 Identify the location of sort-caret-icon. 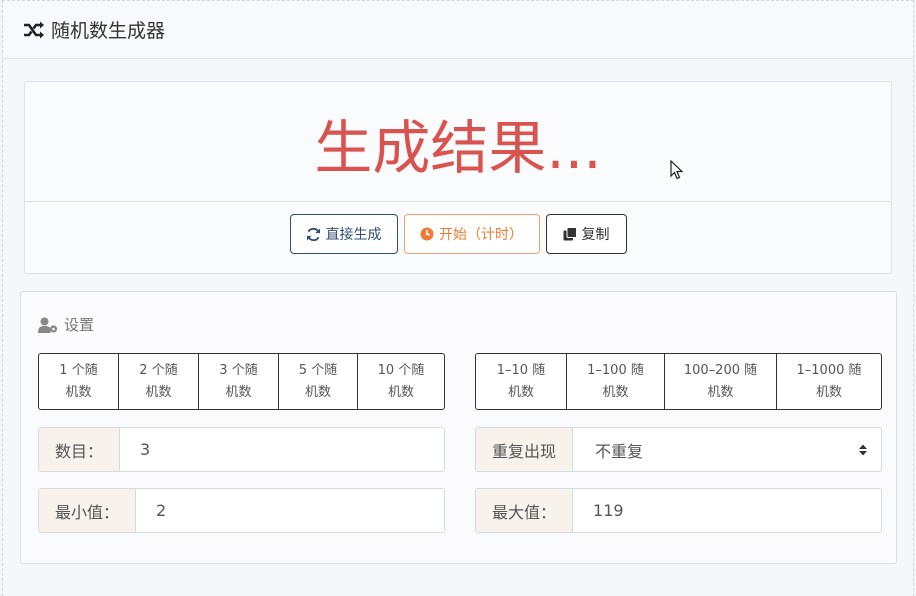
(863, 450).